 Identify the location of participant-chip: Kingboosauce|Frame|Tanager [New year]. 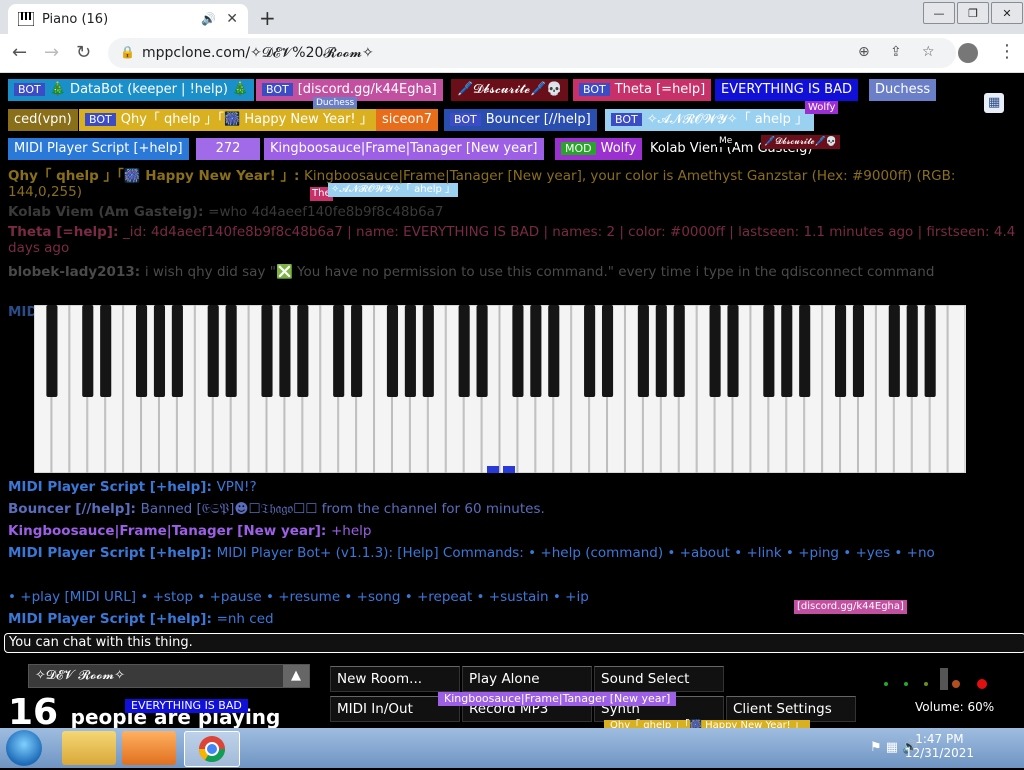
(404, 149).